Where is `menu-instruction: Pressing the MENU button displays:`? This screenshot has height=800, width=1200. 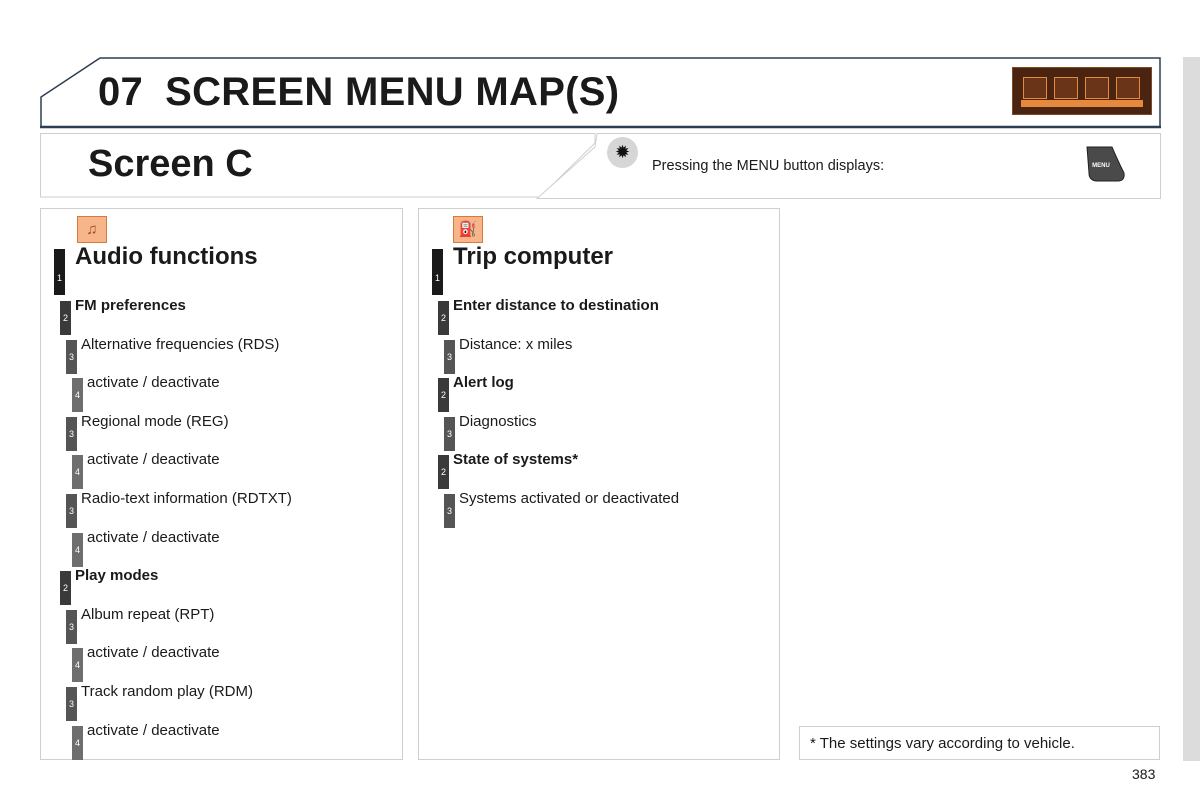
menu-instruction: Pressing the MENU button displays: is located at coordinates (768, 166).